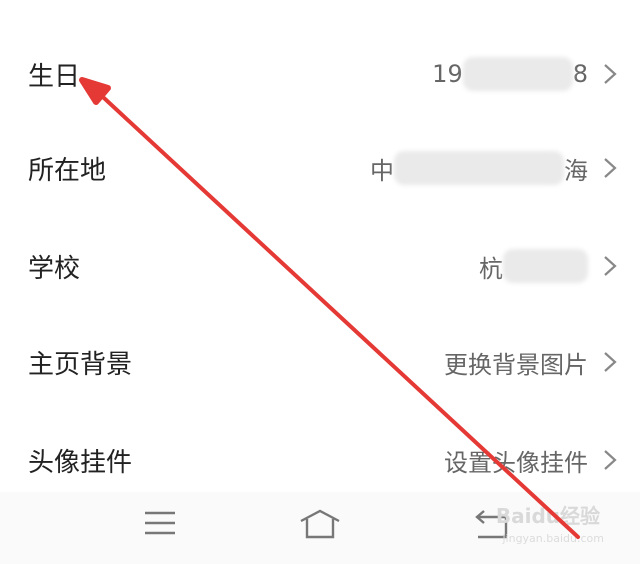 The image size is (640, 564). What do you see at coordinates (320, 74) in the screenshot?
I see `settings-row-birthday: 生日 19 8` at bounding box center [320, 74].